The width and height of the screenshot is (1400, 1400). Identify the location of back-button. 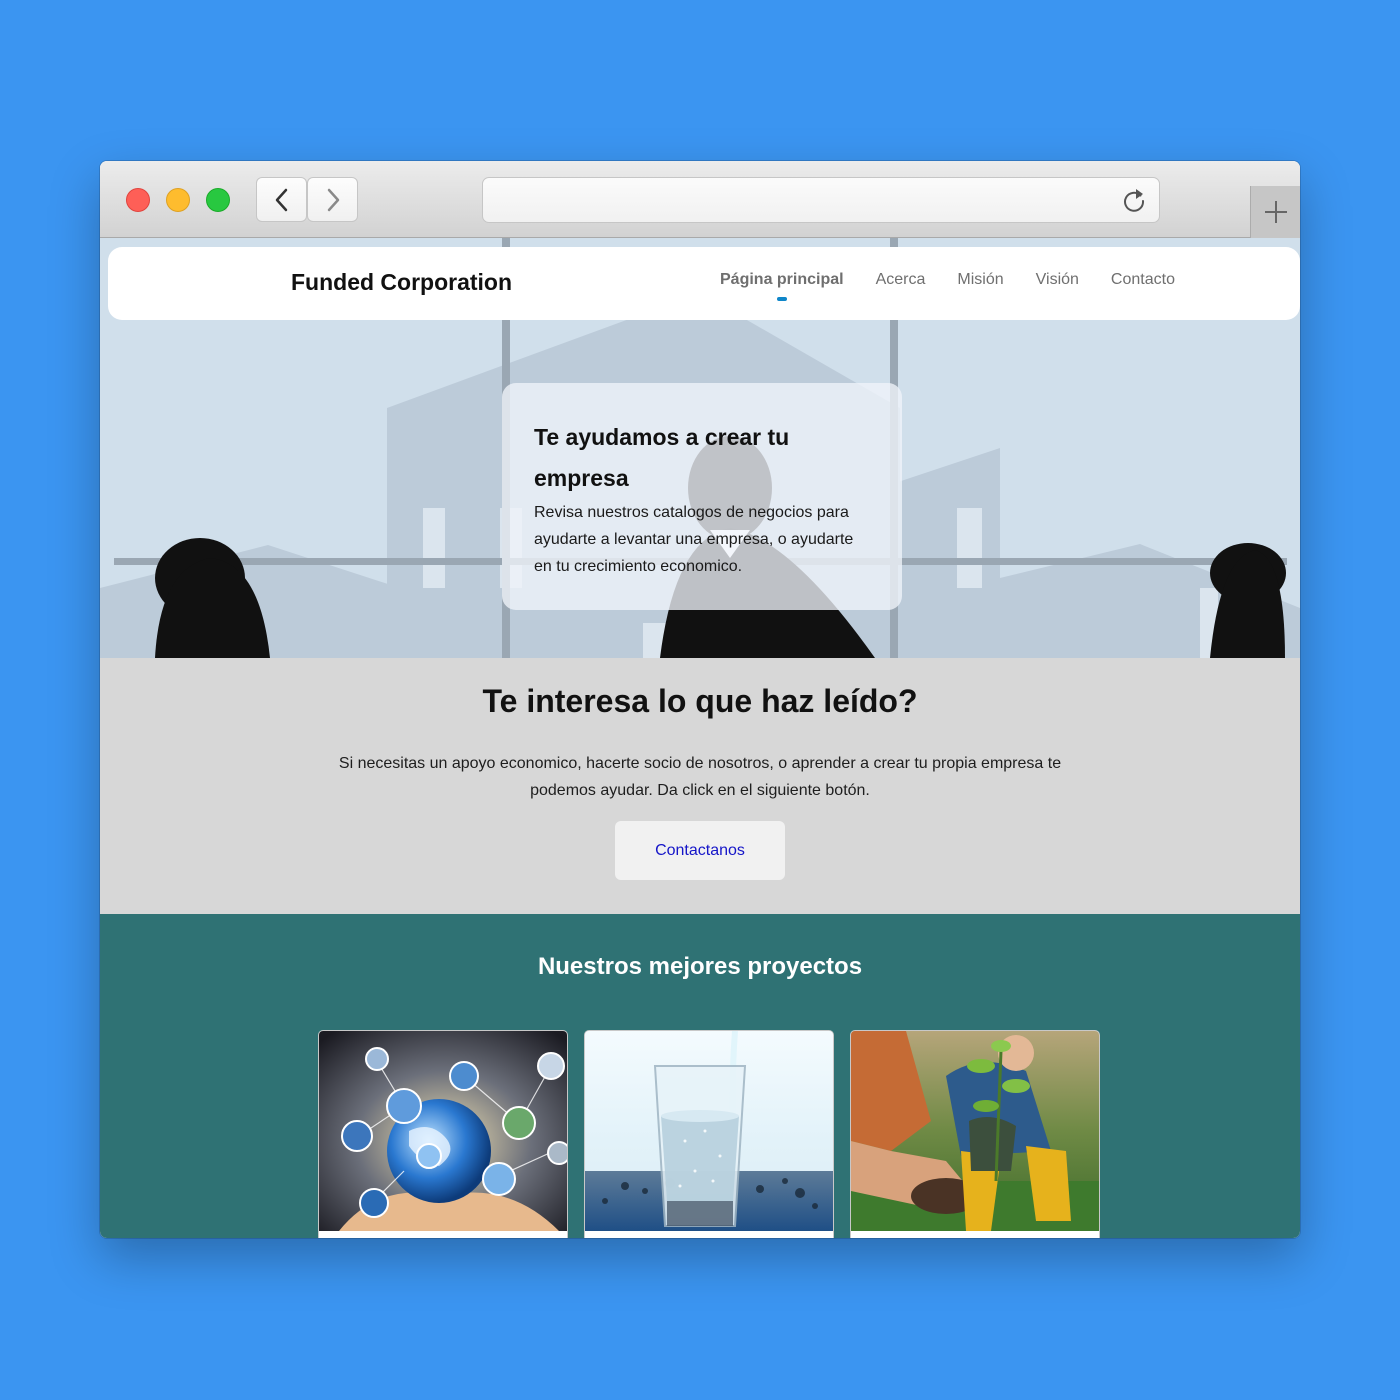
(281, 199).